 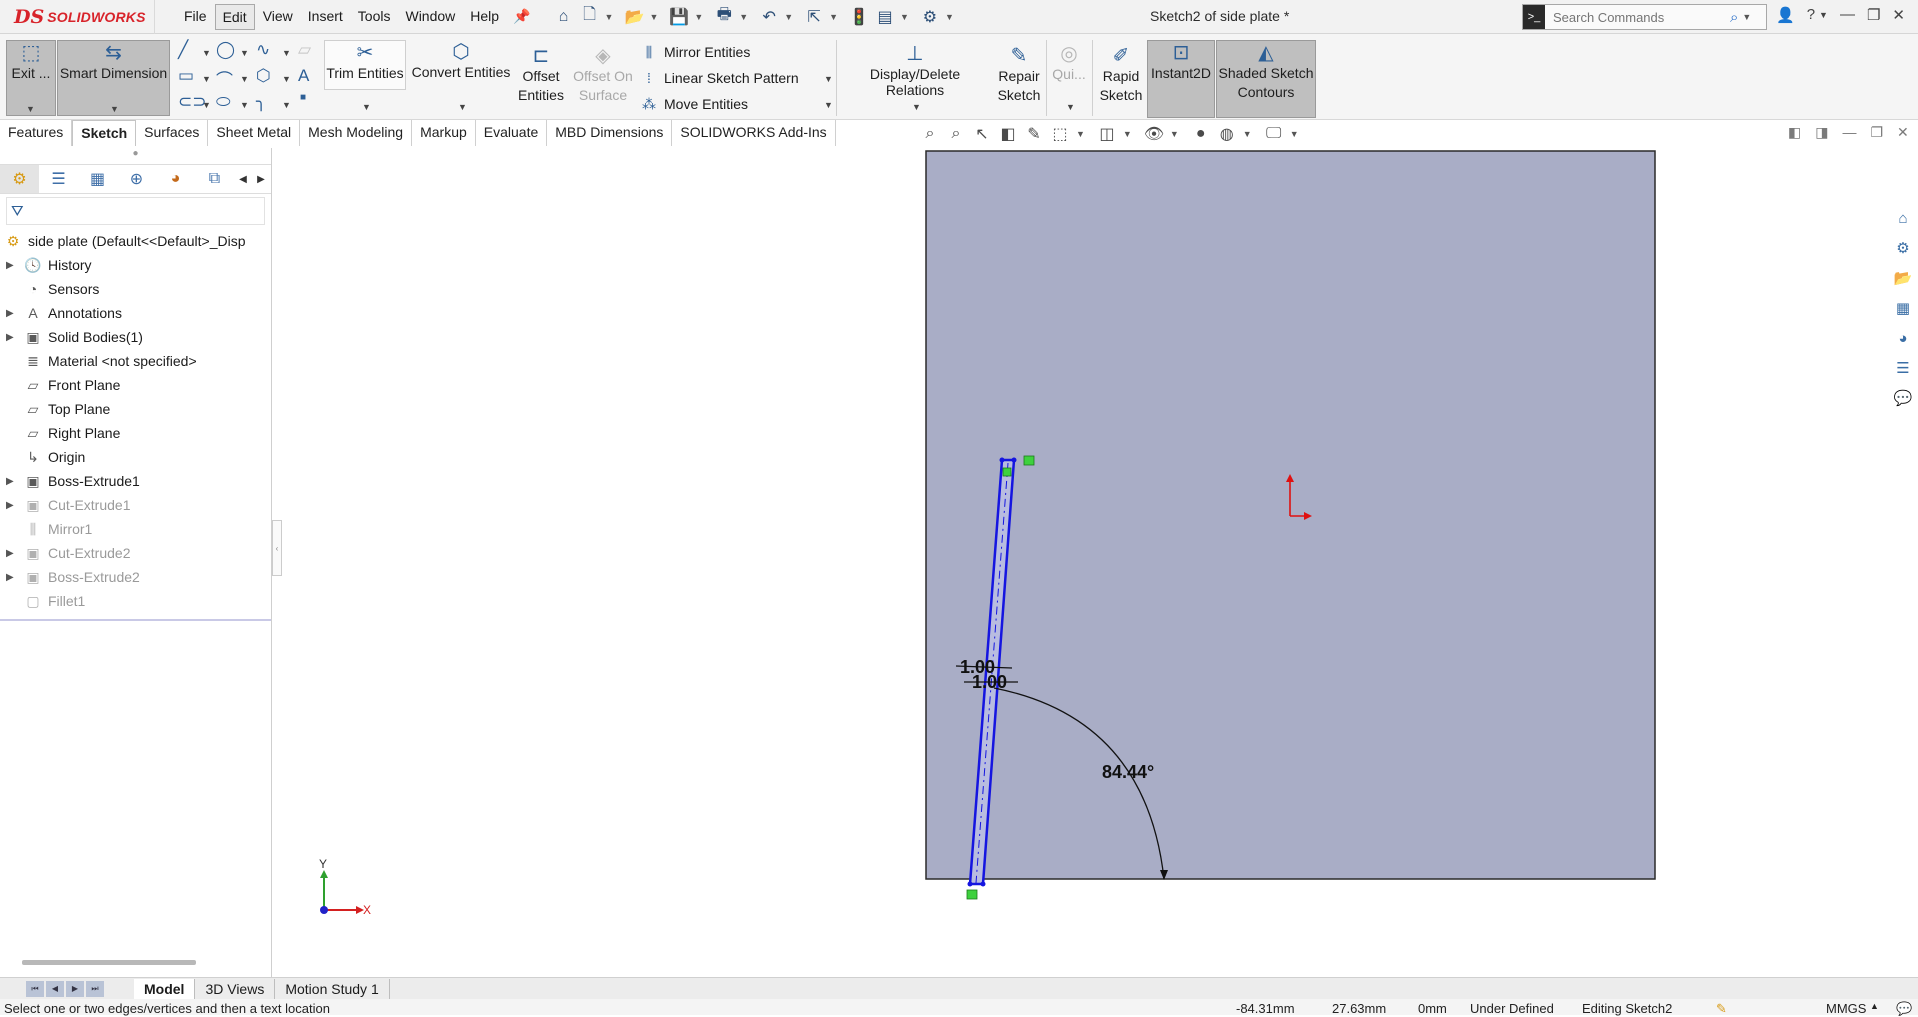 What do you see at coordinates (1266, 79) in the screenshot?
I see `shaded-sketch-contours-button: ◭ Shaded Sketch Contours` at bounding box center [1266, 79].